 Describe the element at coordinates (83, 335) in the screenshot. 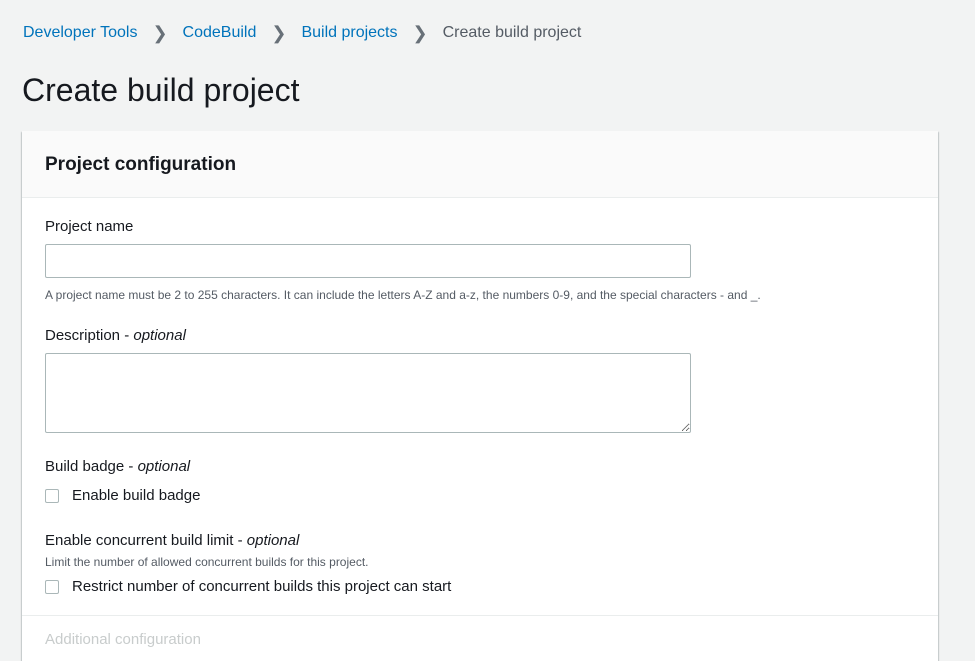

I see `description-label-text: Description` at that location.